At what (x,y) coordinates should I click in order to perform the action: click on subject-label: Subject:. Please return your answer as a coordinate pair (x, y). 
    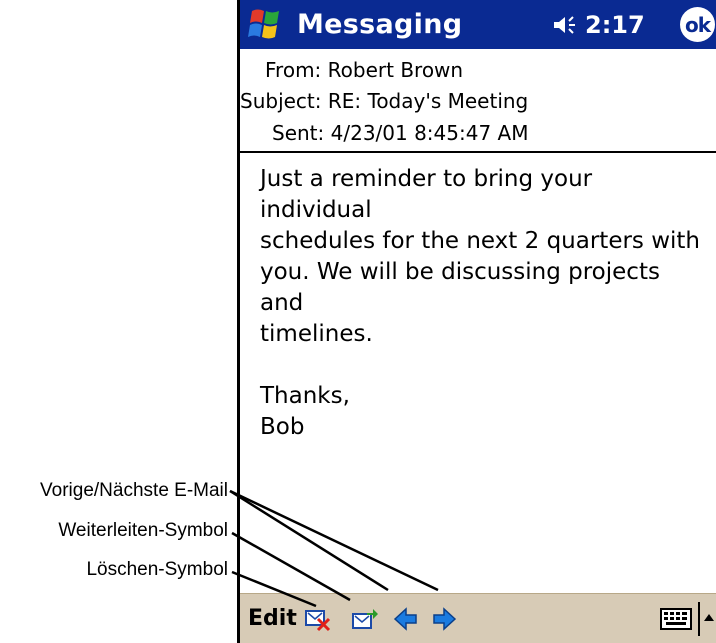
    Looking at the image, I should click on (281, 101).